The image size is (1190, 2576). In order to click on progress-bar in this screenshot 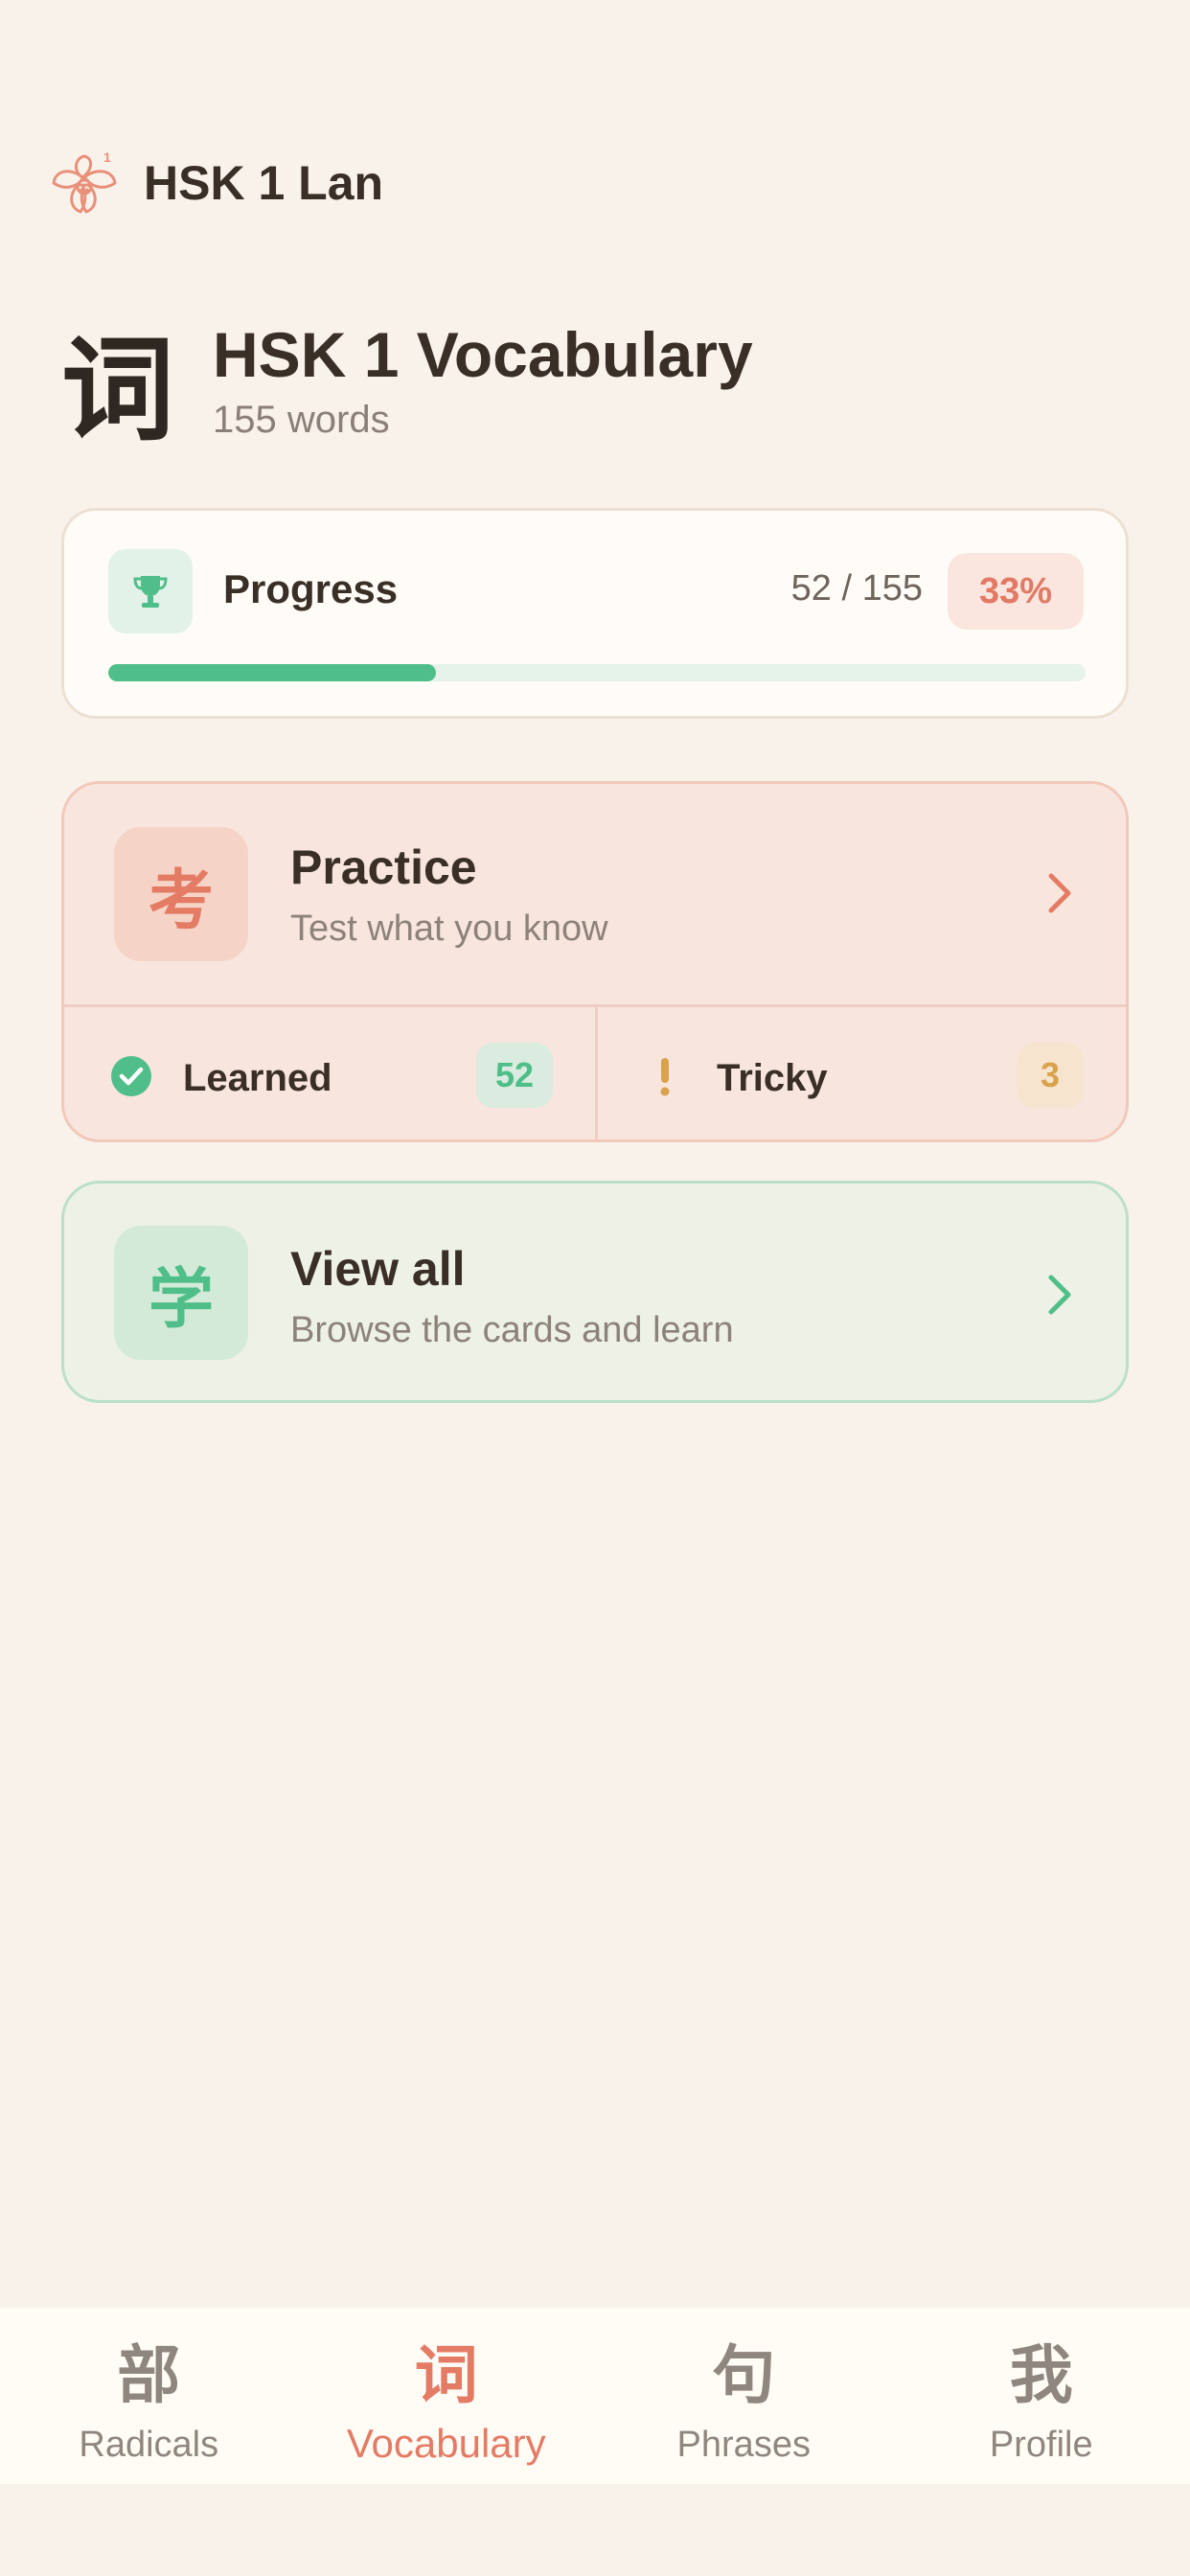, I will do `click(597, 672)`.